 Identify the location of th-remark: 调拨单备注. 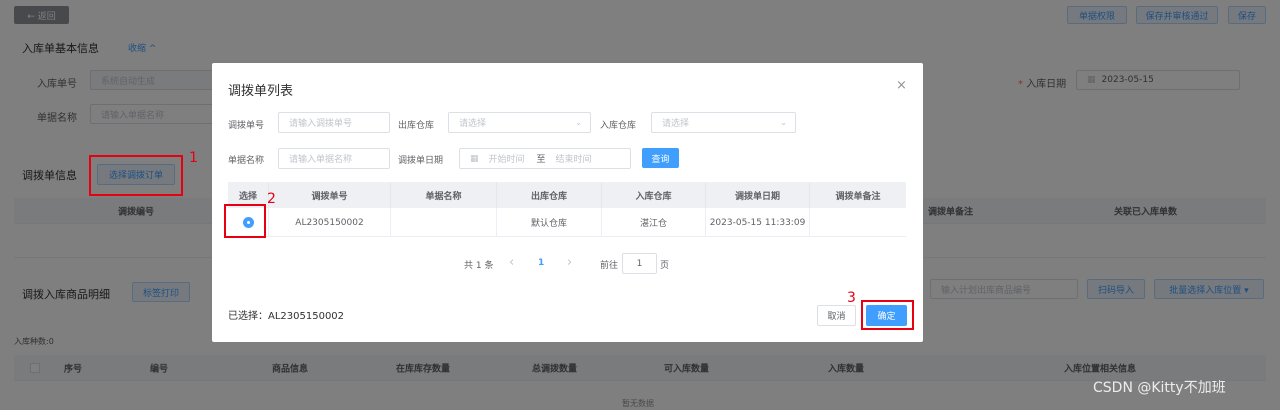
(858, 196).